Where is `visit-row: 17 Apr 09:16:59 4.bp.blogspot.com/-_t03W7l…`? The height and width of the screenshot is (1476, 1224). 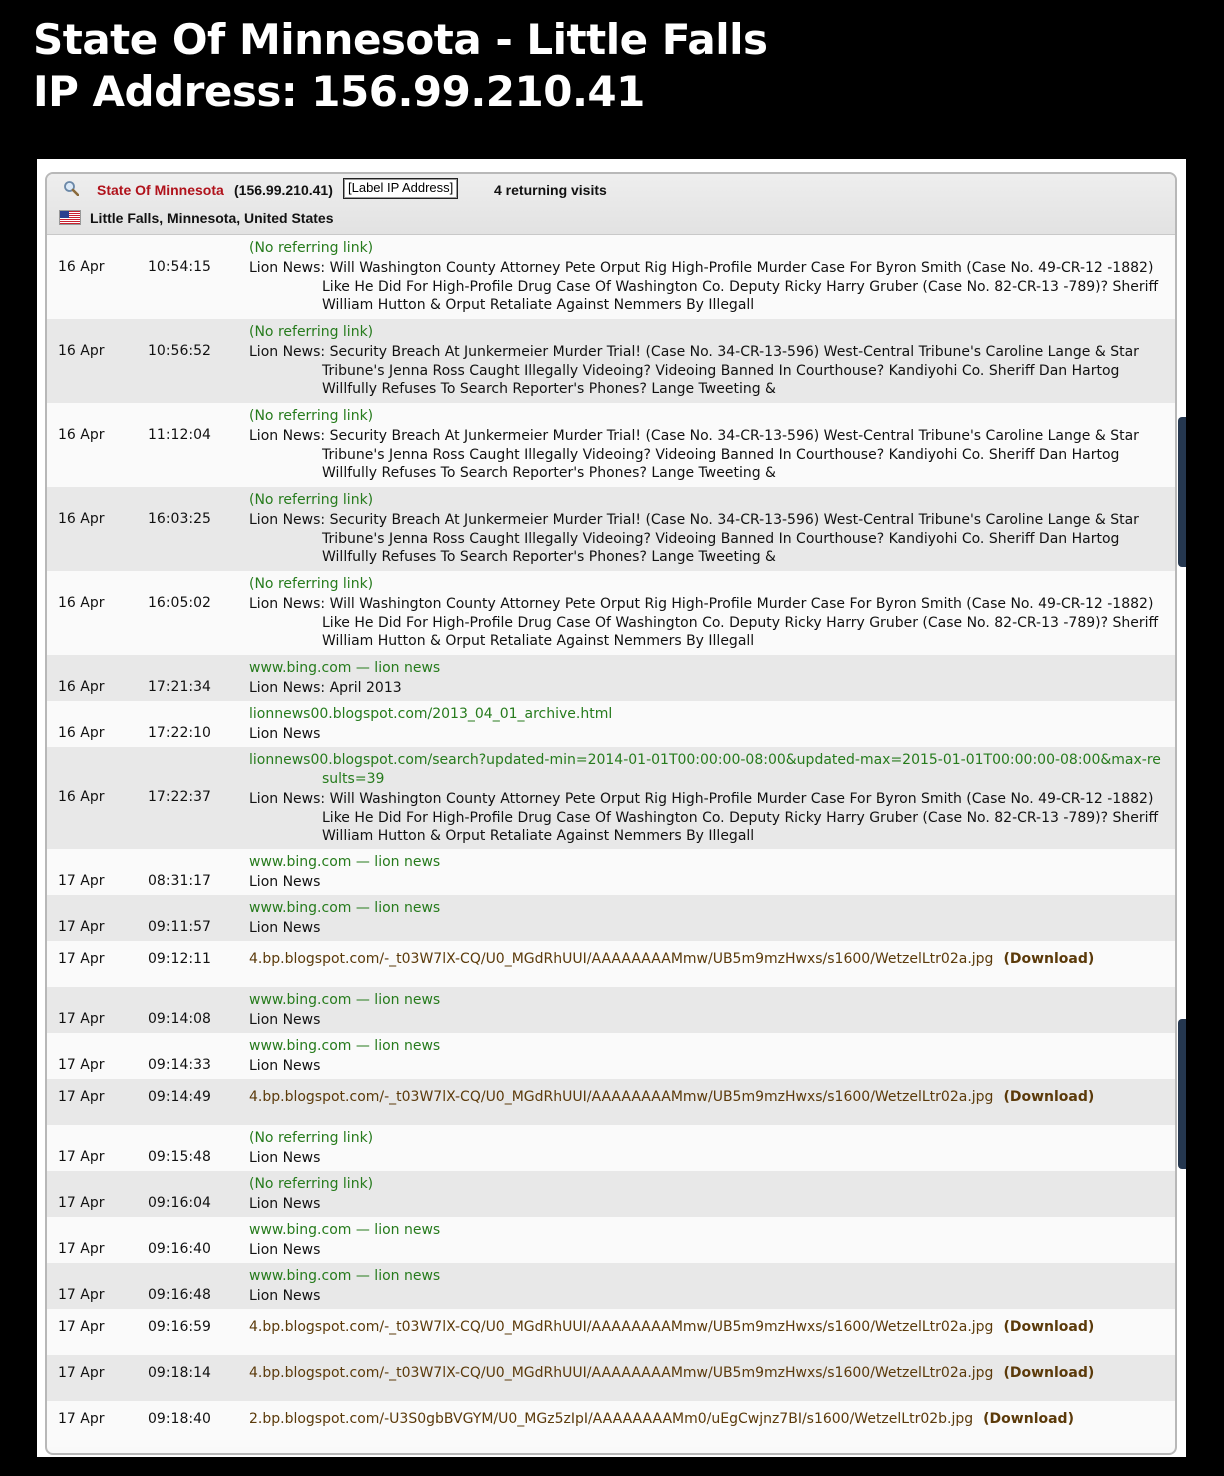 visit-row: 17 Apr 09:16:59 4.bp.blogspot.com/-_t03W7l… is located at coordinates (611, 1332).